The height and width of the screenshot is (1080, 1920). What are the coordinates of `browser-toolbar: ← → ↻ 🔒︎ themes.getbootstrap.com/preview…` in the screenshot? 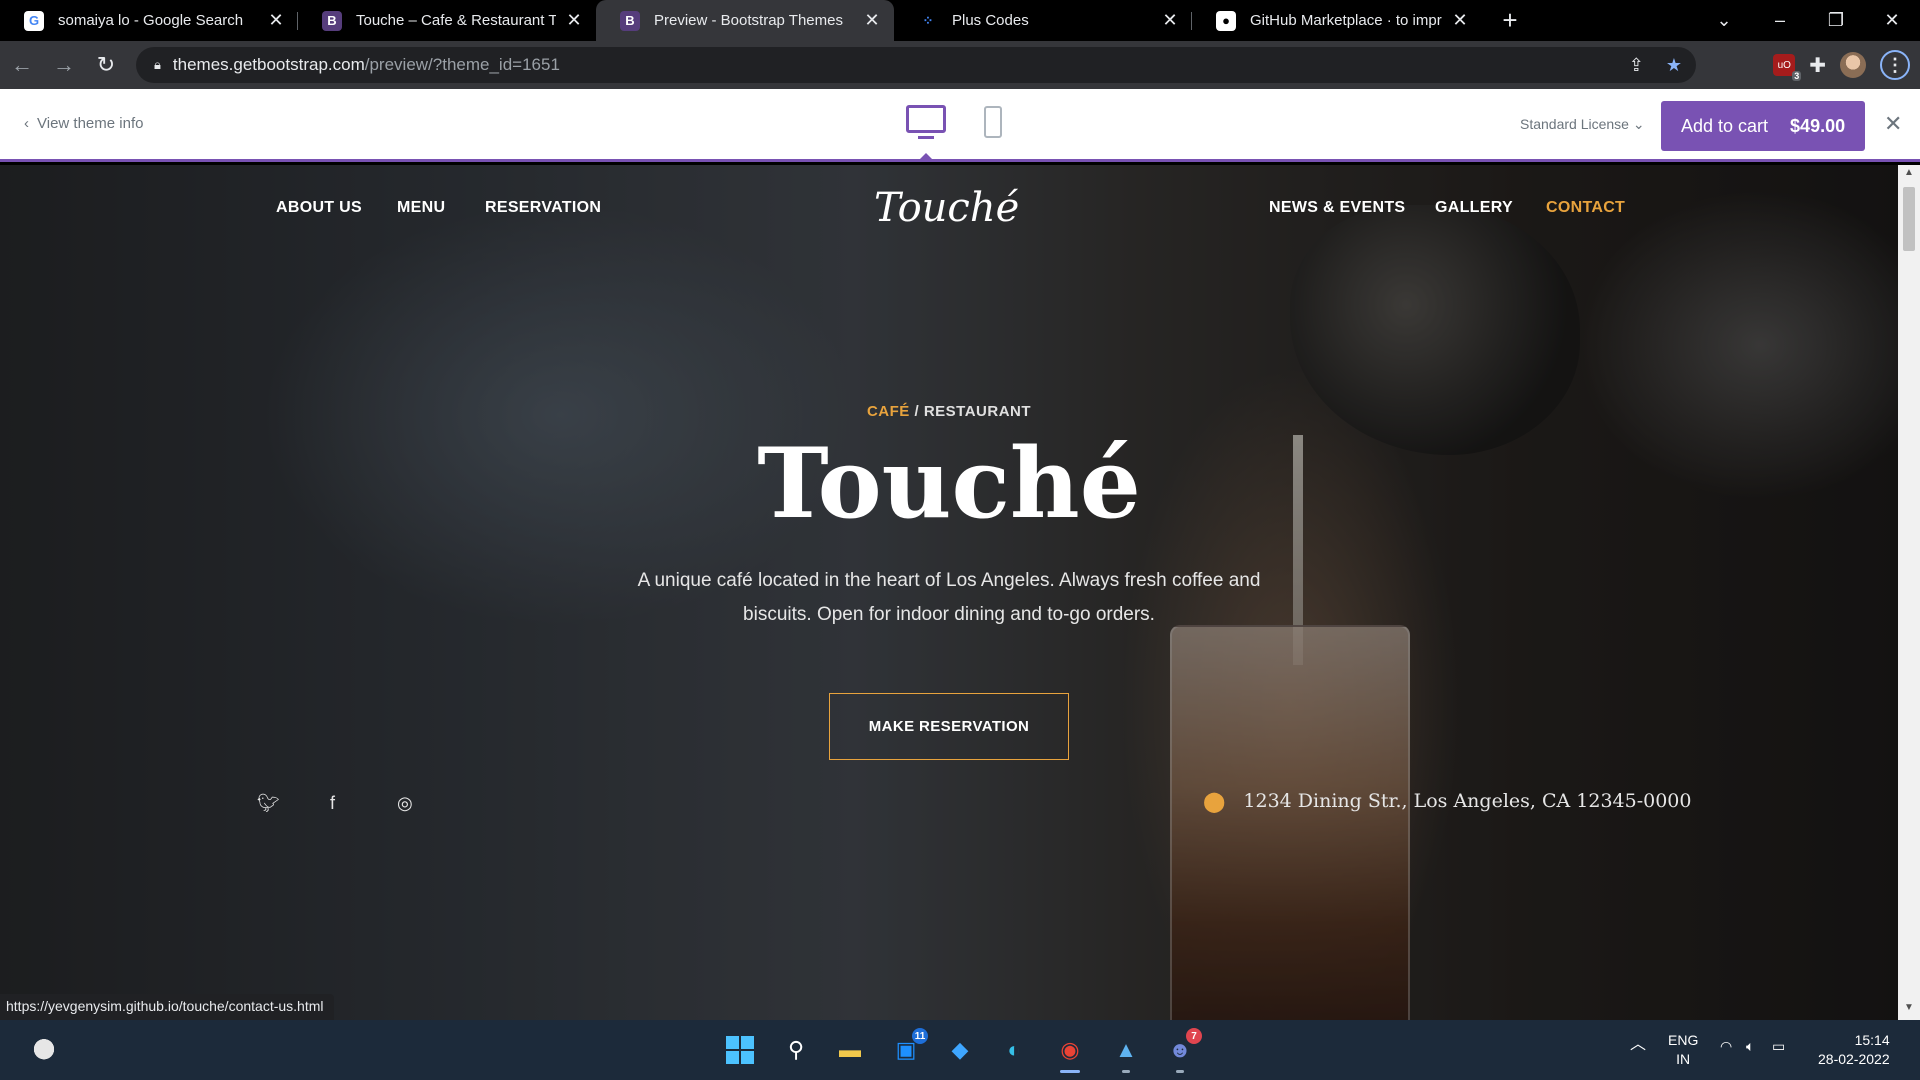 It's located at (960, 65).